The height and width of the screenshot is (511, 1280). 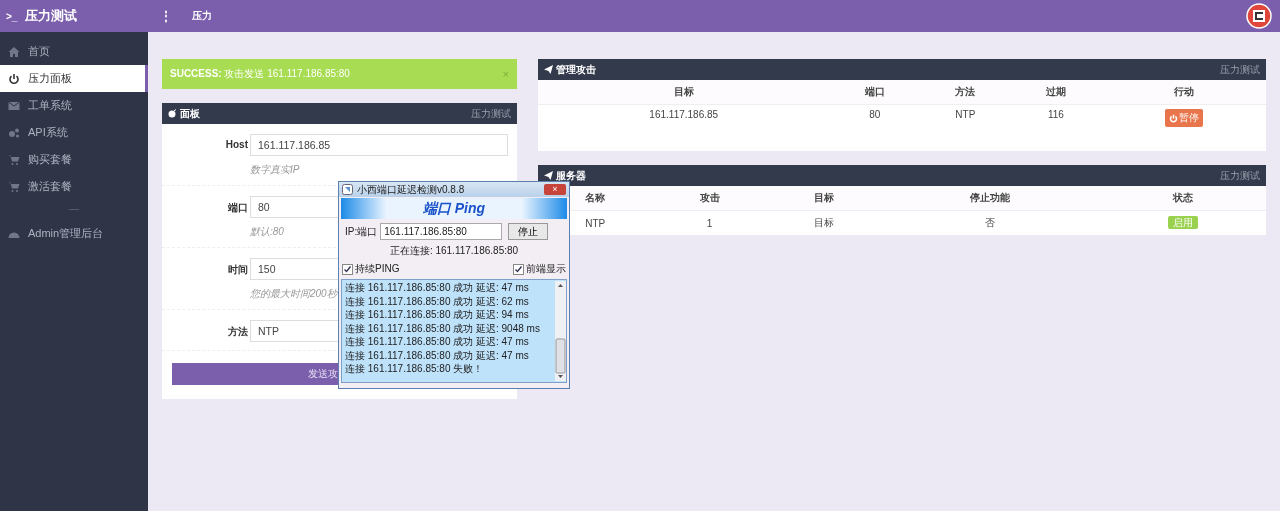 I want to click on field-label: 方法, so click(x=237, y=332).